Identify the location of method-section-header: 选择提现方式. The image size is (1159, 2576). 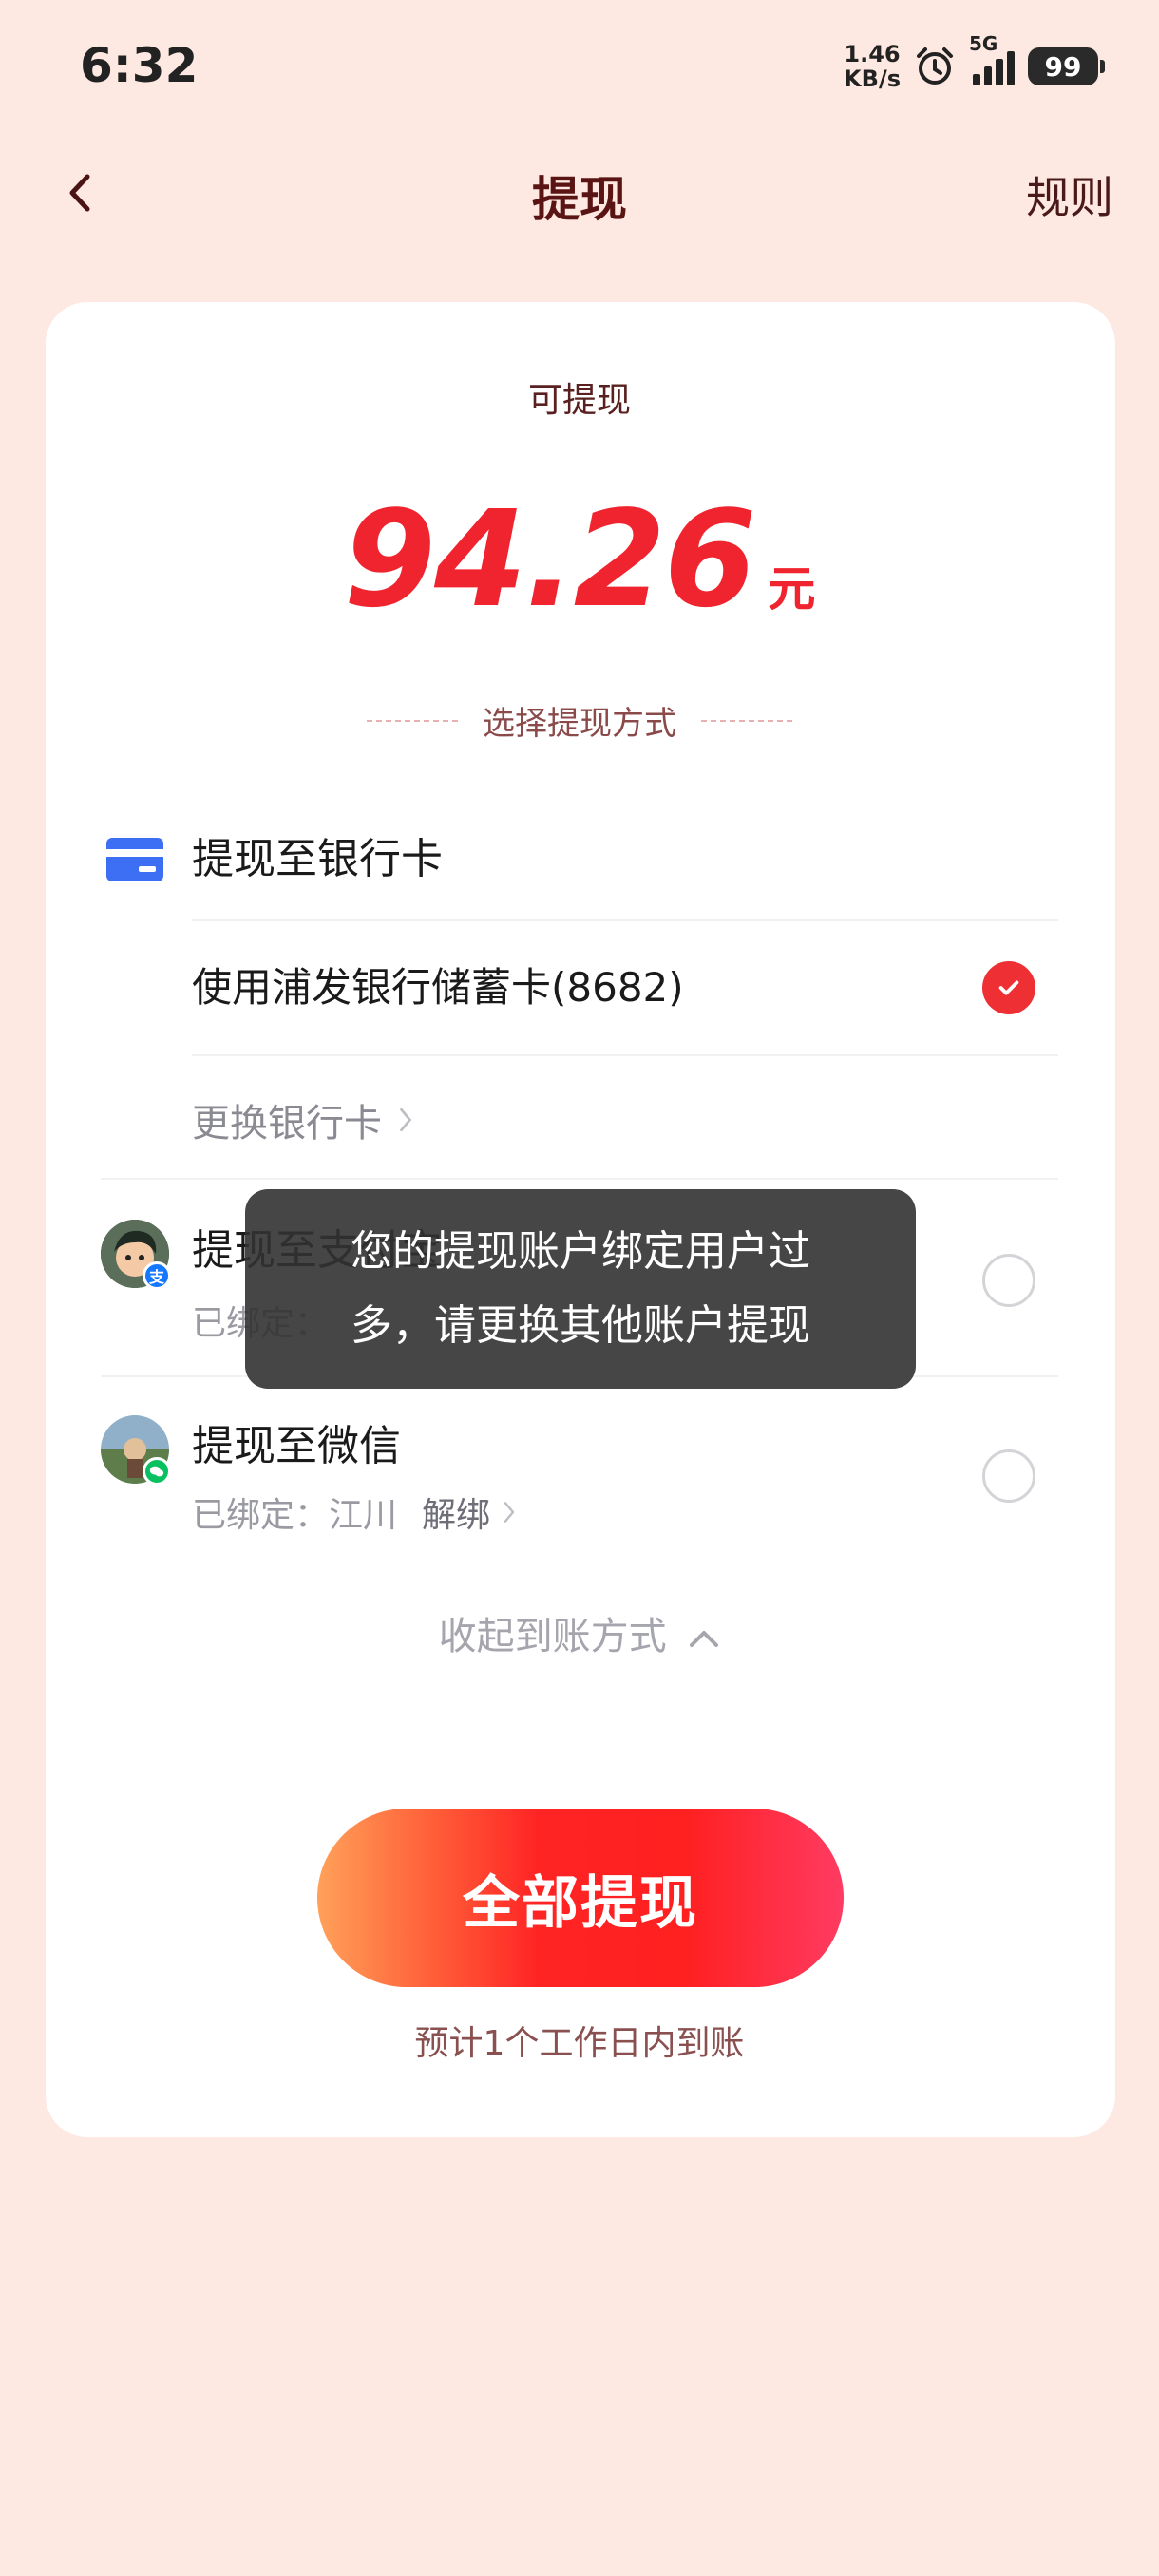
(579, 720).